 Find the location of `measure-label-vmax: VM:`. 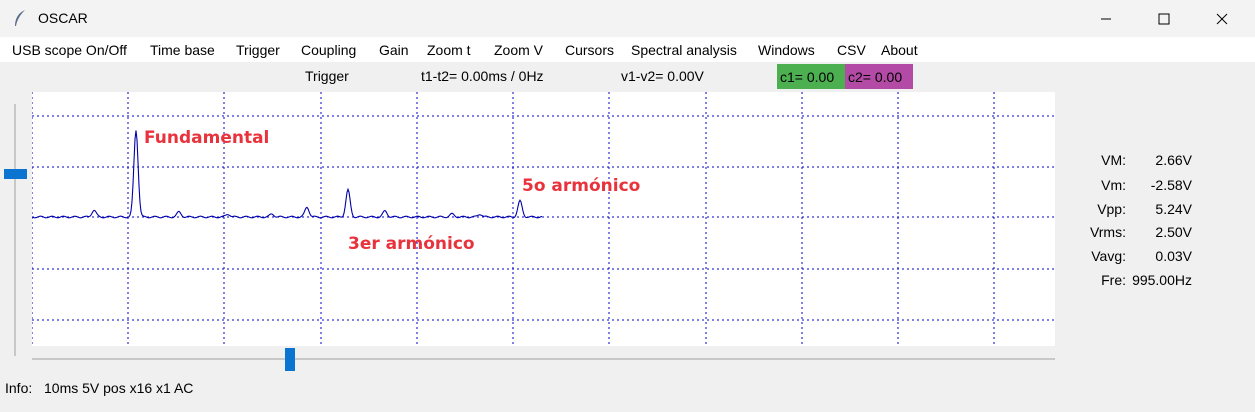

measure-label-vmax: VM: is located at coordinates (1113, 160).